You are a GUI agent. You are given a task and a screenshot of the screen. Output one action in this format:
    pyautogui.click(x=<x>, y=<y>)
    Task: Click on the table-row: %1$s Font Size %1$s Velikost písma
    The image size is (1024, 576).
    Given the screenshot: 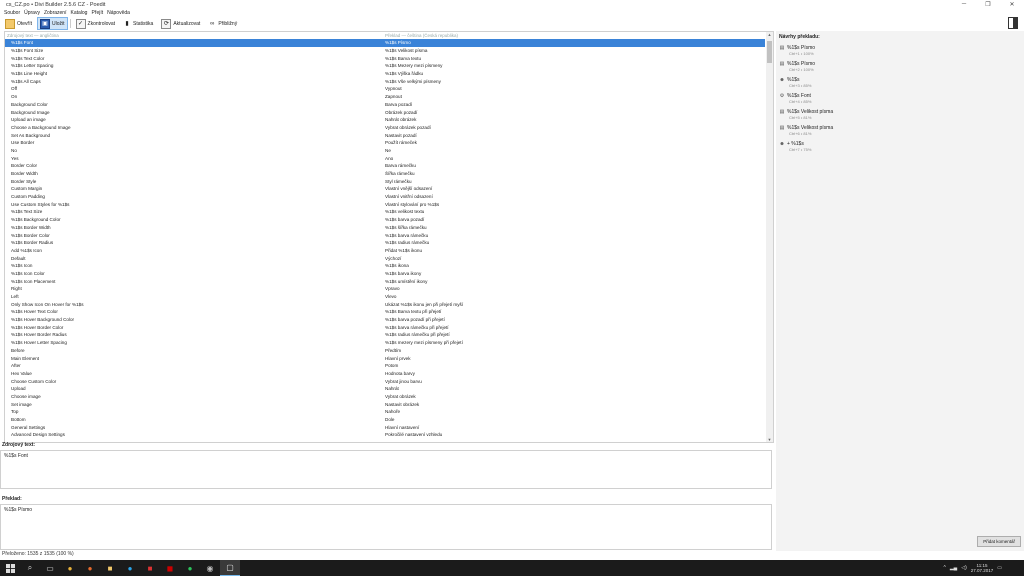 What is the action you would take?
    pyautogui.click(x=385, y=51)
    